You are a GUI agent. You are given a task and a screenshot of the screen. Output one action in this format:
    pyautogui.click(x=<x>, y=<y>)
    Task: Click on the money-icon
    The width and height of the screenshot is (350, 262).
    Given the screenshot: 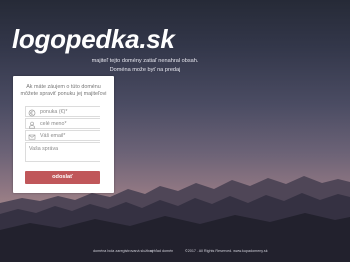 What is the action you would take?
    pyautogui.click(x=32, y=112)
    